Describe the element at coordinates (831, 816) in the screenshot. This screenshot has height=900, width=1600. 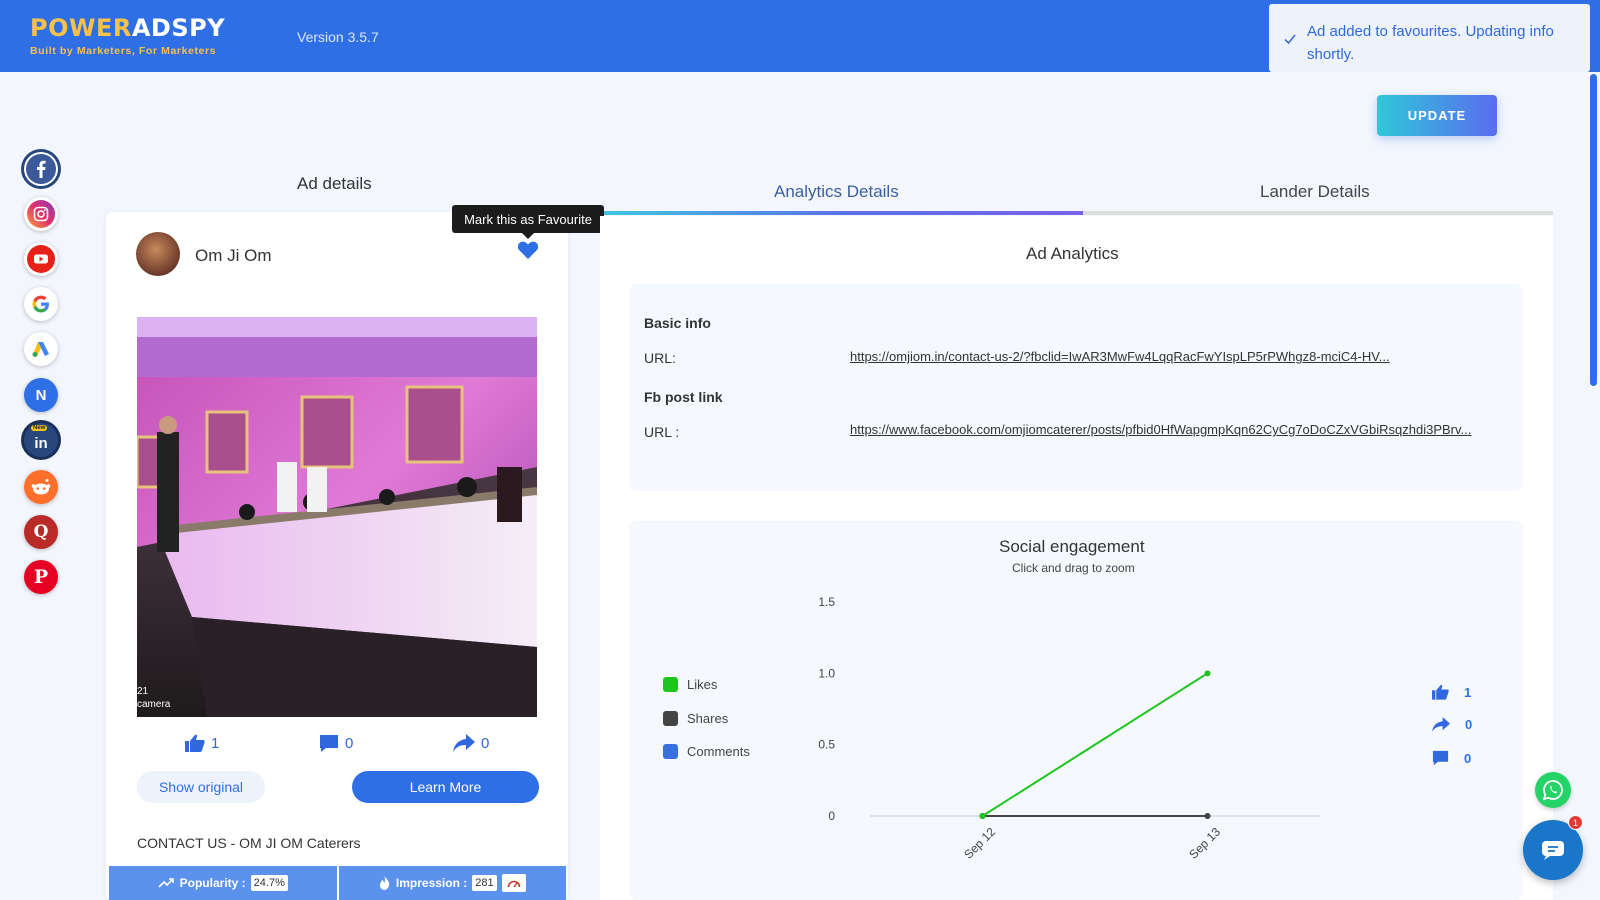
I see `y-tick-label: 0` at that location.